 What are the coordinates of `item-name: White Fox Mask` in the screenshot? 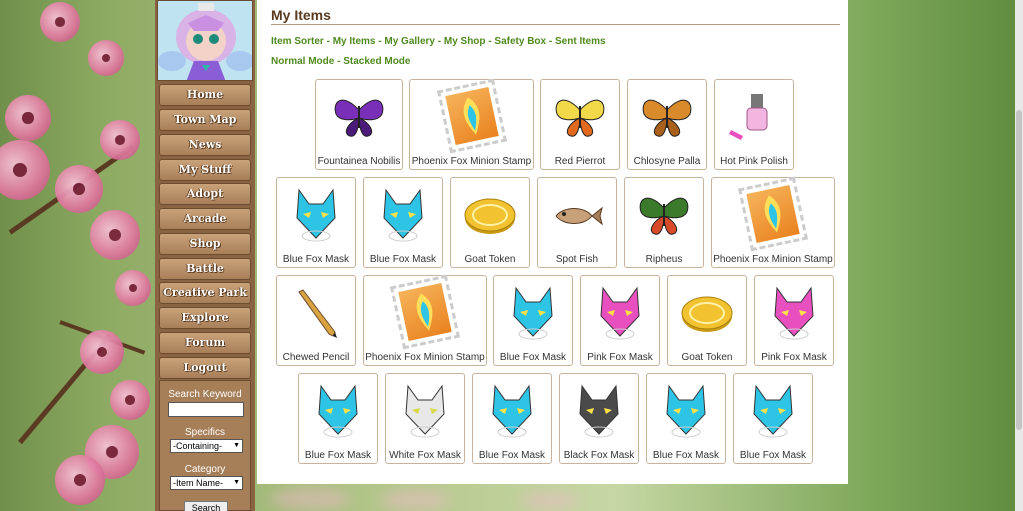 It's located at (425, 455).